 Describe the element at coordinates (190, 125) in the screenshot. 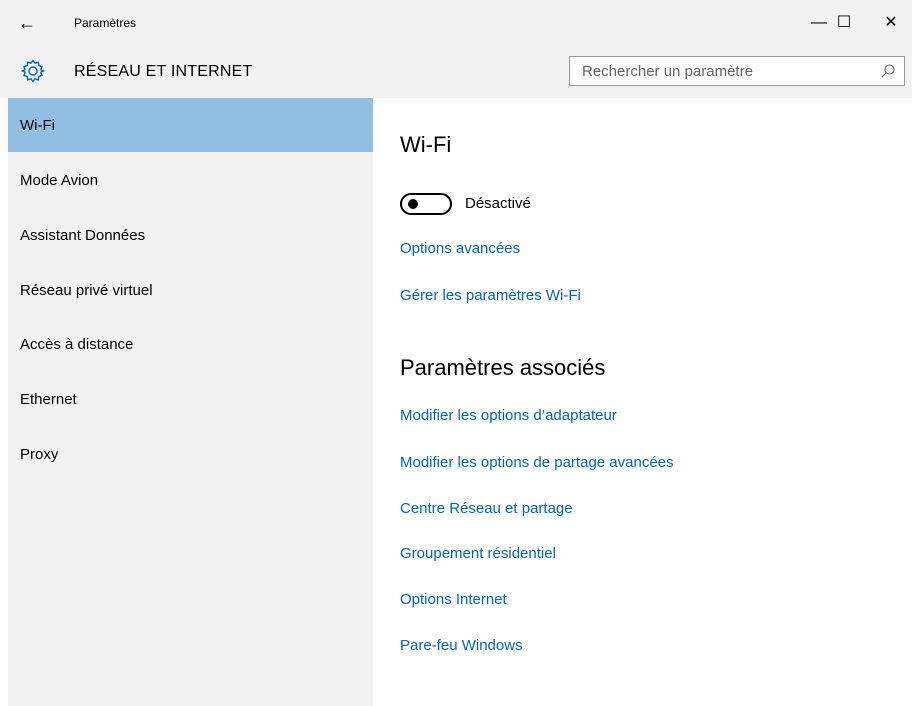

I see `sidebar-item-wifi: Wi-Fi` at that location.